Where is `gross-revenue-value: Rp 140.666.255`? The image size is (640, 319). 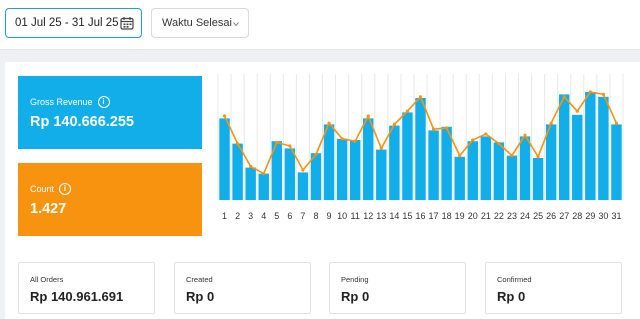
gross-revenue-value: Rp 140.666.255 is located at coordinates (82, 122).